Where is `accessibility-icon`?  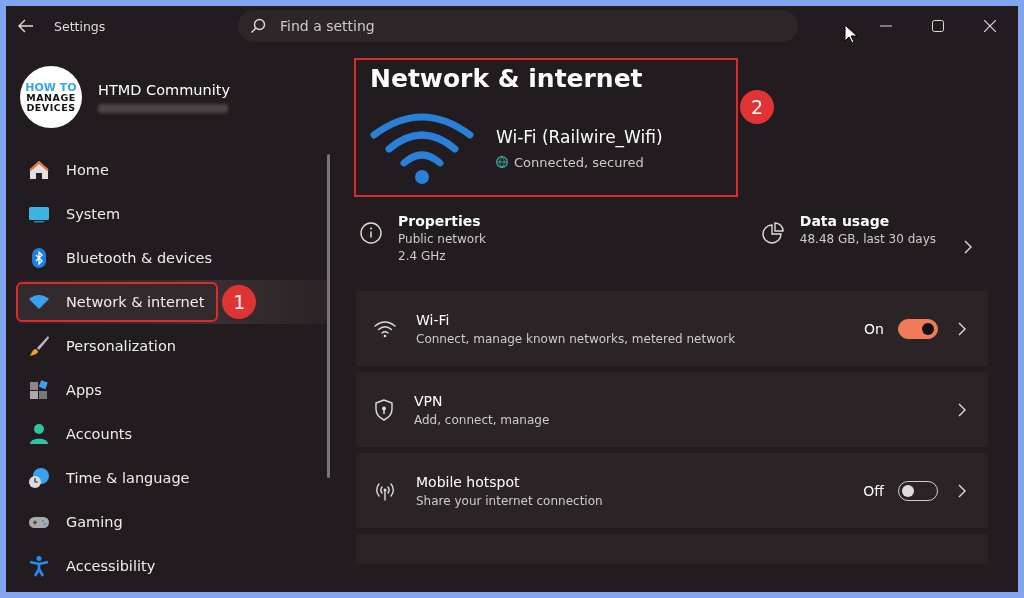 accessibility-icon is located at coordinates (39, 566).